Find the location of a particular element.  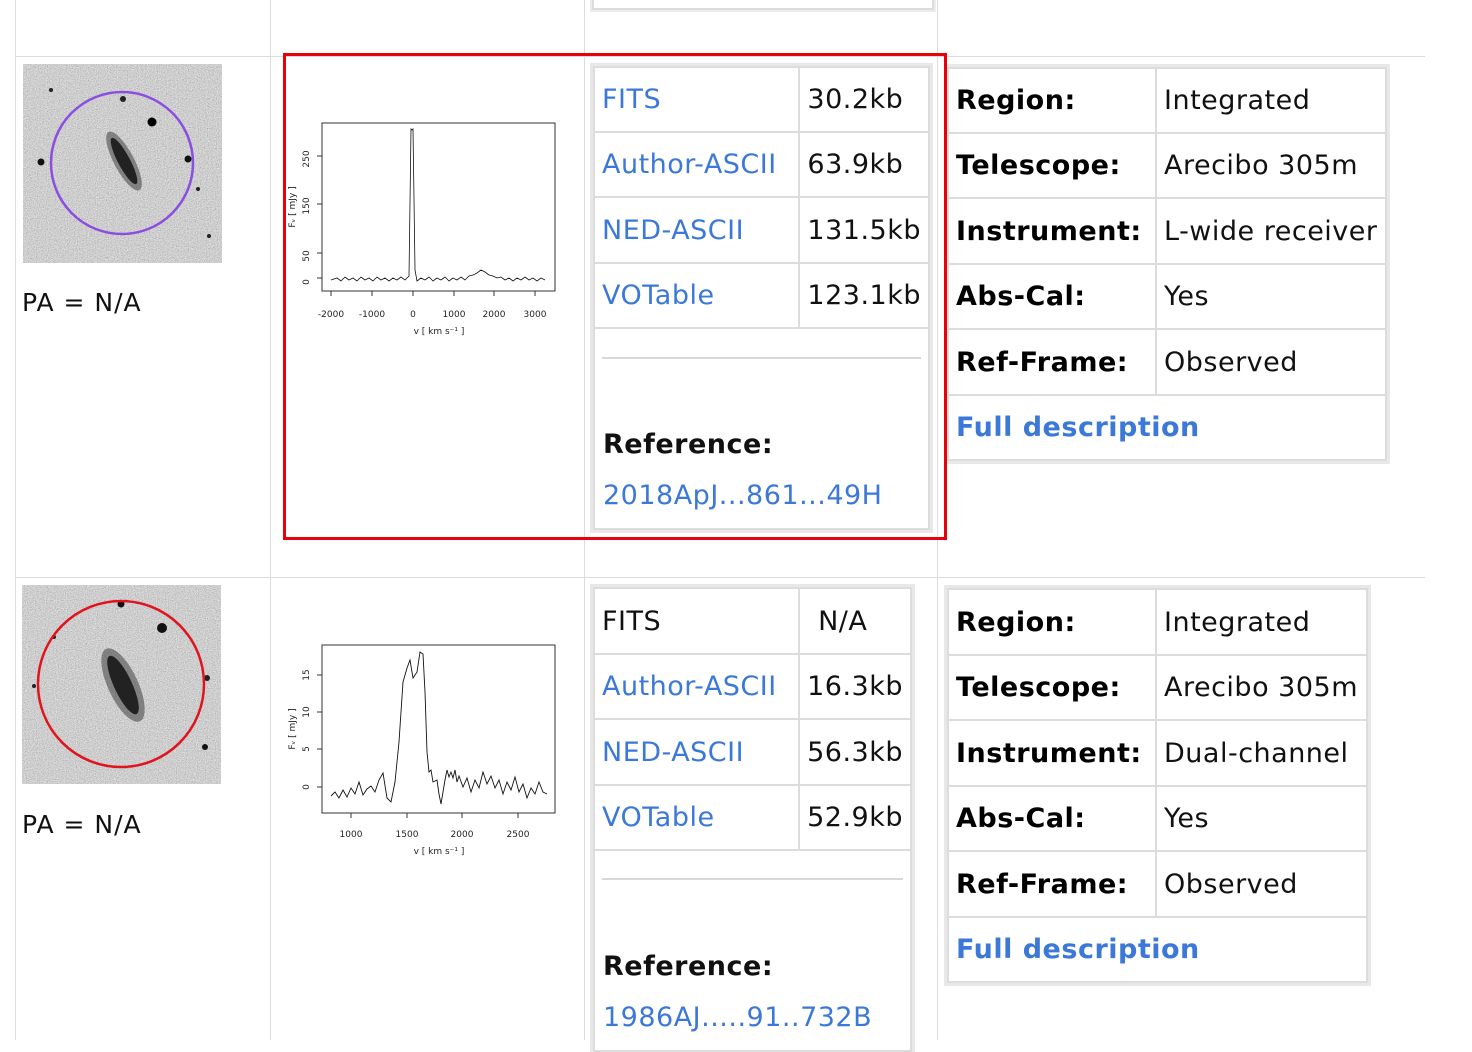

download-row: FITS N/A is located at coordinates (752, 621).